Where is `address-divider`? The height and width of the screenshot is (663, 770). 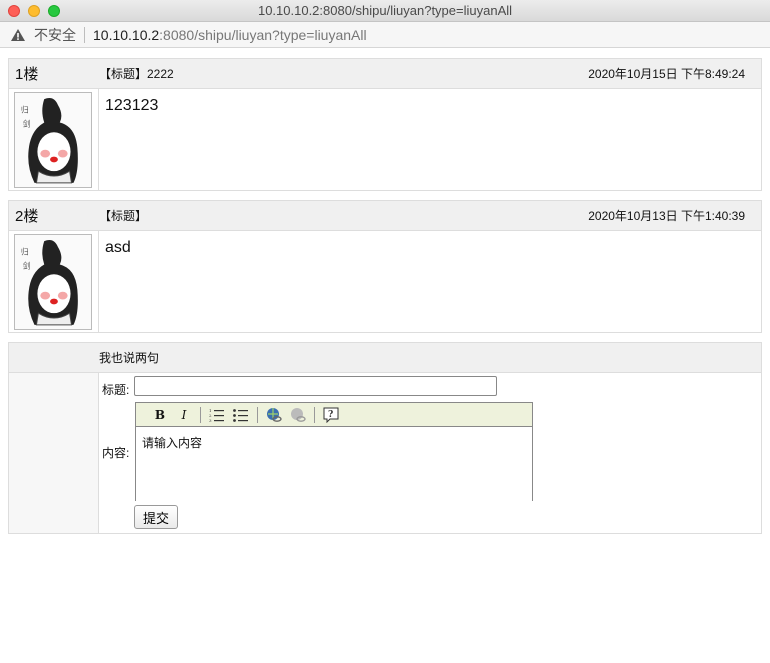 address-divider is located at coordinates (84, 34).